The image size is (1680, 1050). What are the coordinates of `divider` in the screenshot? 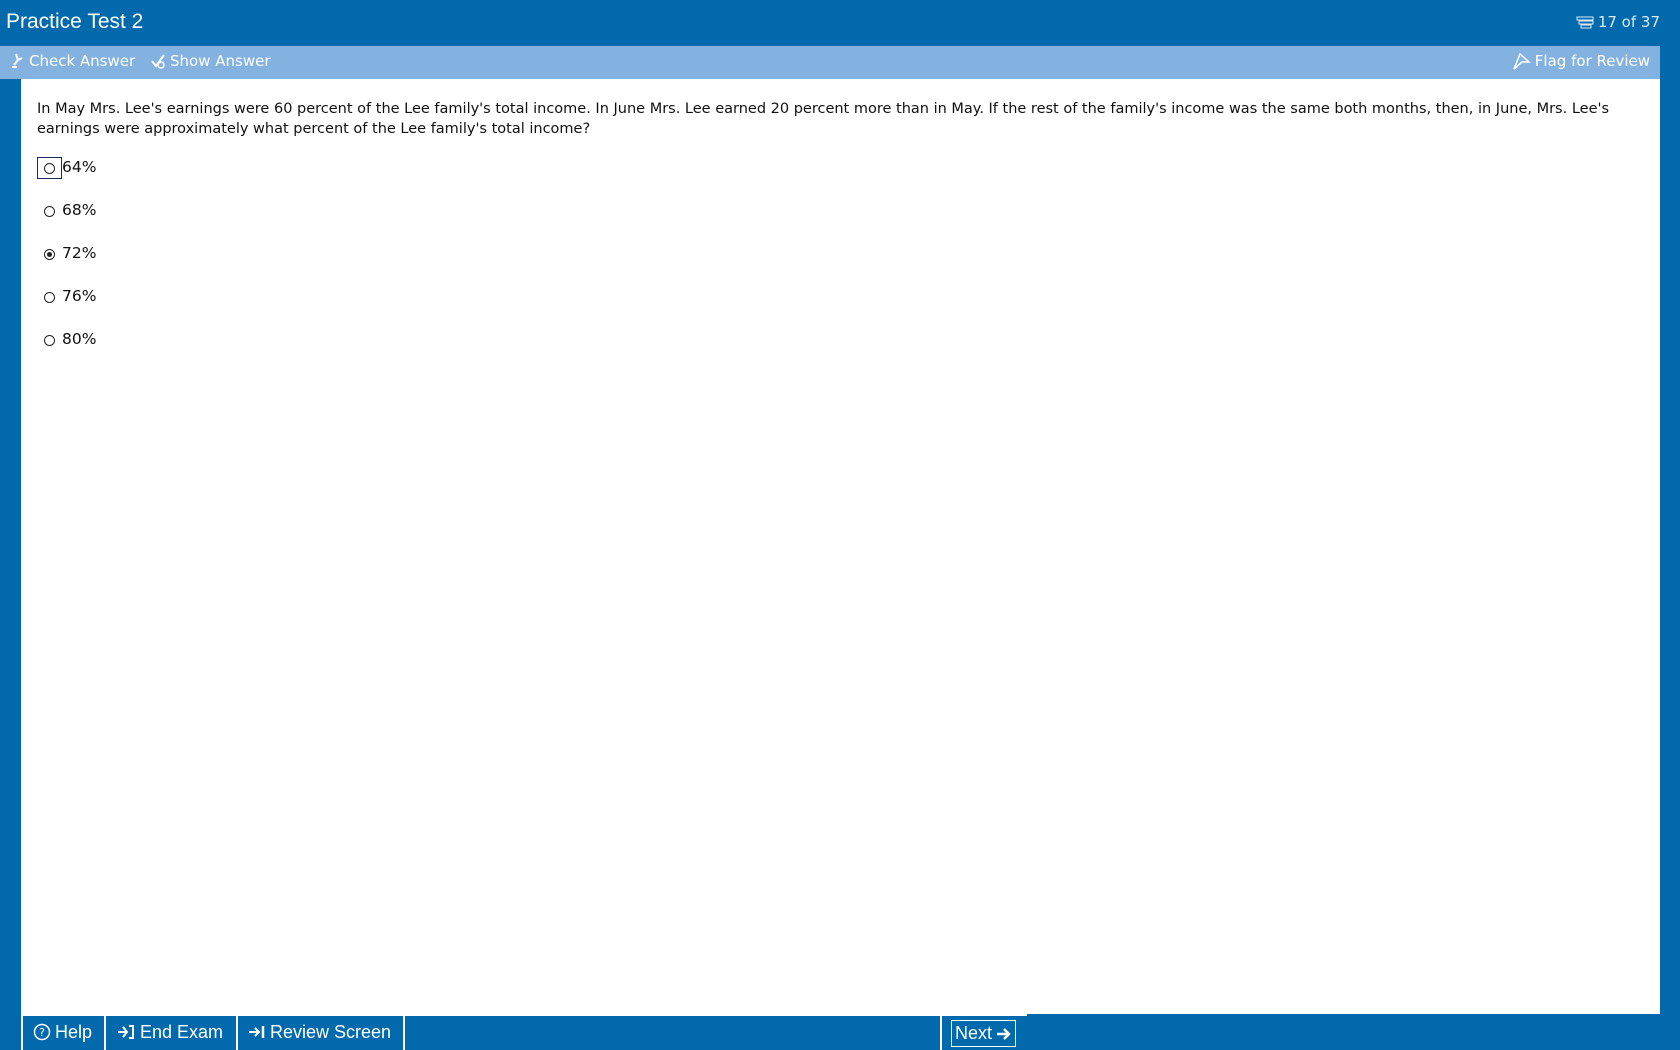 It's located at (941, 1032).